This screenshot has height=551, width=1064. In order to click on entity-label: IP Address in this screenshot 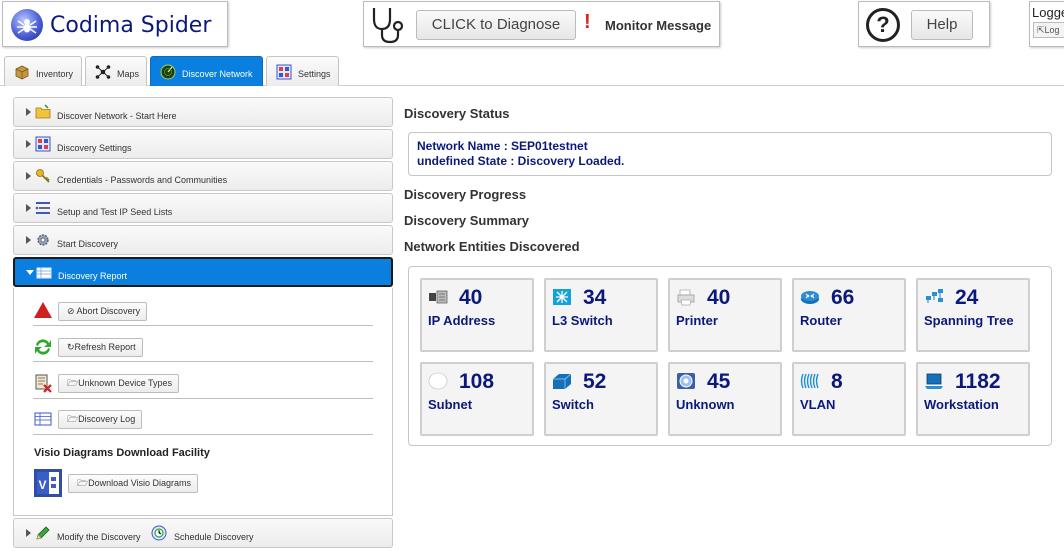, I will do `click(462, 320)`.